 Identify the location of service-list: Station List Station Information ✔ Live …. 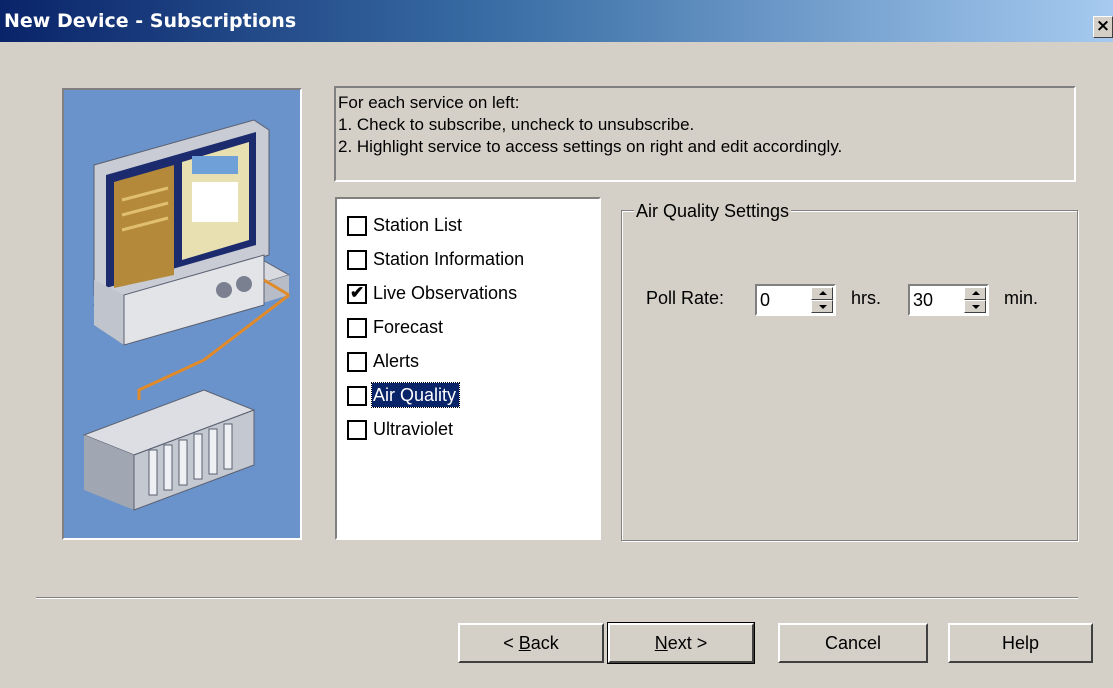
(468, 368).